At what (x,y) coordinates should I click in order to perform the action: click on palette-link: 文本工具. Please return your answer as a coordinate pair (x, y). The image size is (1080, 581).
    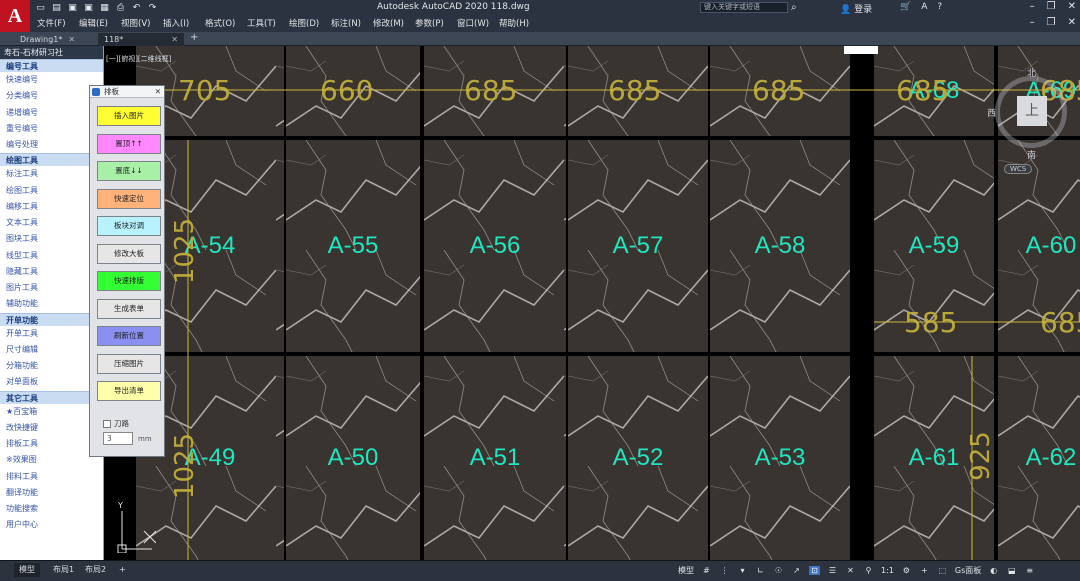
    Looking at the image, I should click on (51, 223).